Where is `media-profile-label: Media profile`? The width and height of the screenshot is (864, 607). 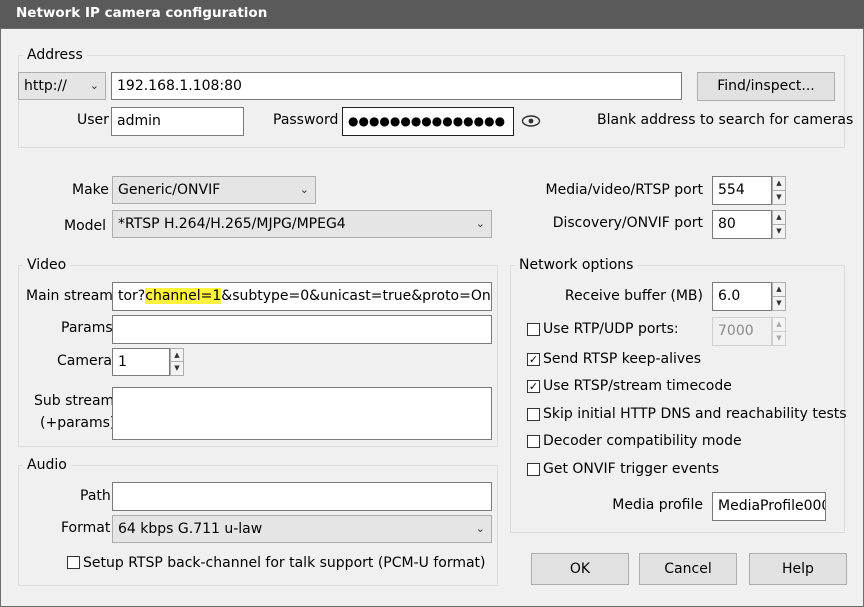
media-profile-label: Media profile is located at coordinates (657, 505).